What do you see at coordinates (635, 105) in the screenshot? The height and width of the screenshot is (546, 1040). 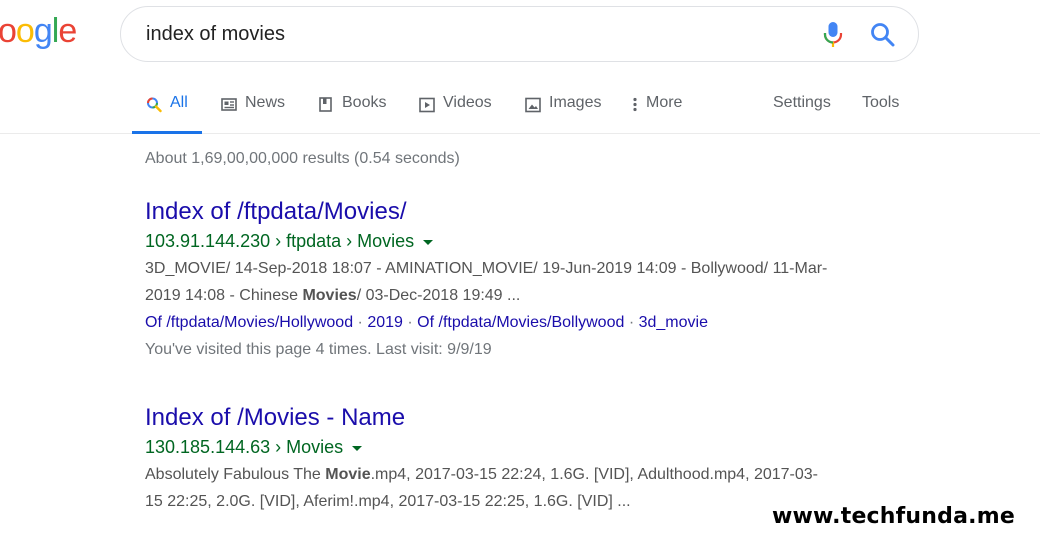 I see `more-vert-icon` at bounding box center [635, 105].